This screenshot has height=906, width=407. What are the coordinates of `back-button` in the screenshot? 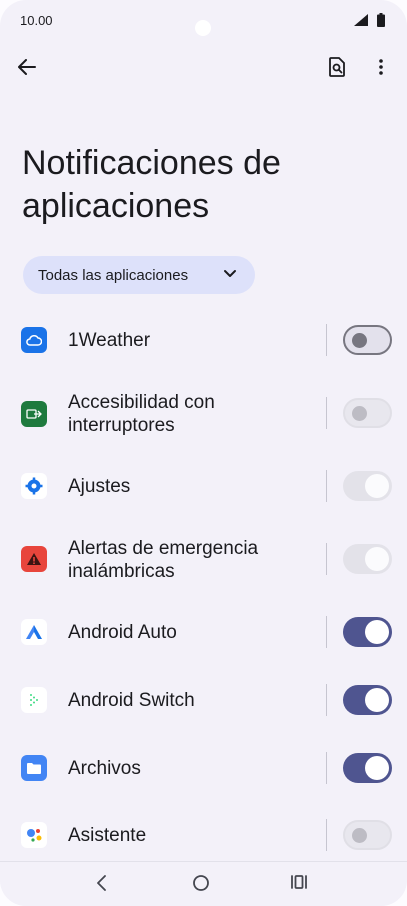 It's located at (27, 67).